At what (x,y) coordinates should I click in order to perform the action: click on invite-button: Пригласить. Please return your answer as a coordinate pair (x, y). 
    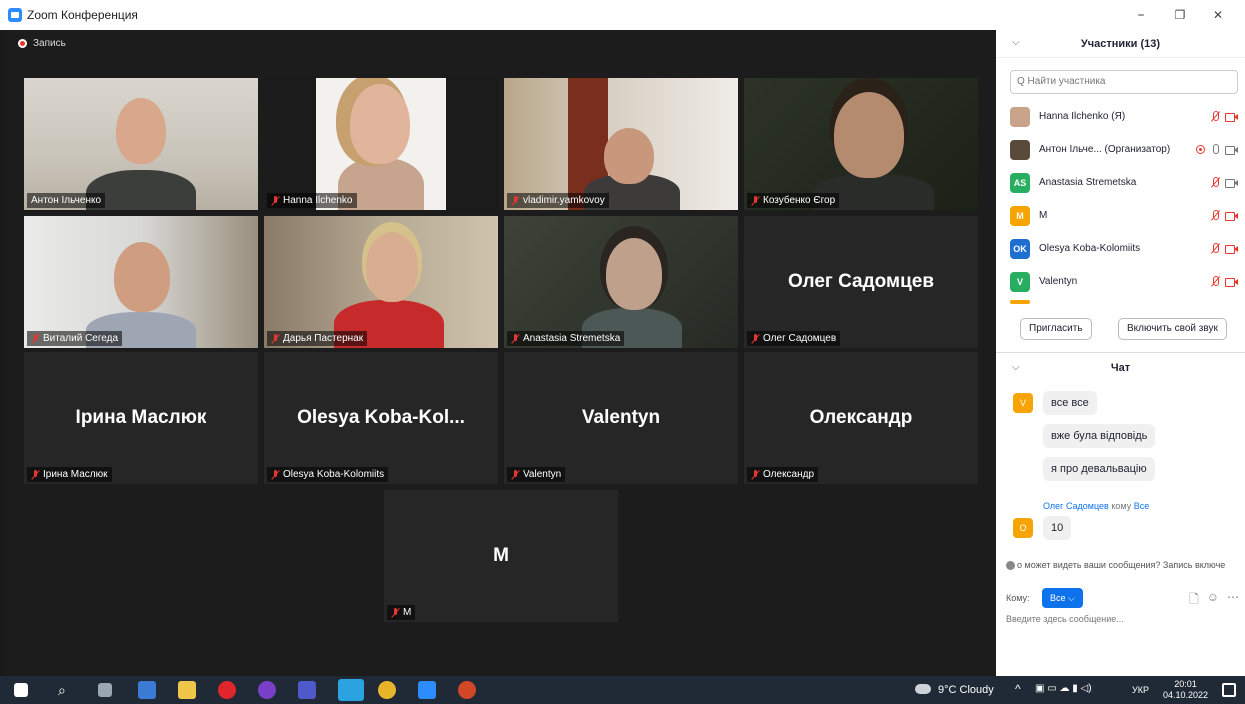
    Looking at the image, I should click on (1056, 329).